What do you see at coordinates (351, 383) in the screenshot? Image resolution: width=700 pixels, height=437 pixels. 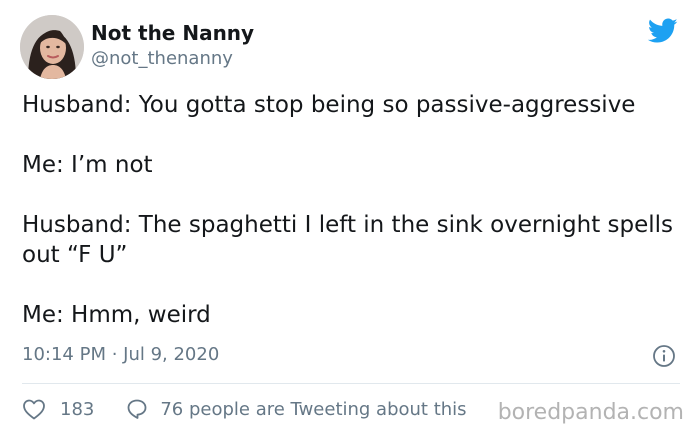 I see `divider` at bounding box center [351, 383].